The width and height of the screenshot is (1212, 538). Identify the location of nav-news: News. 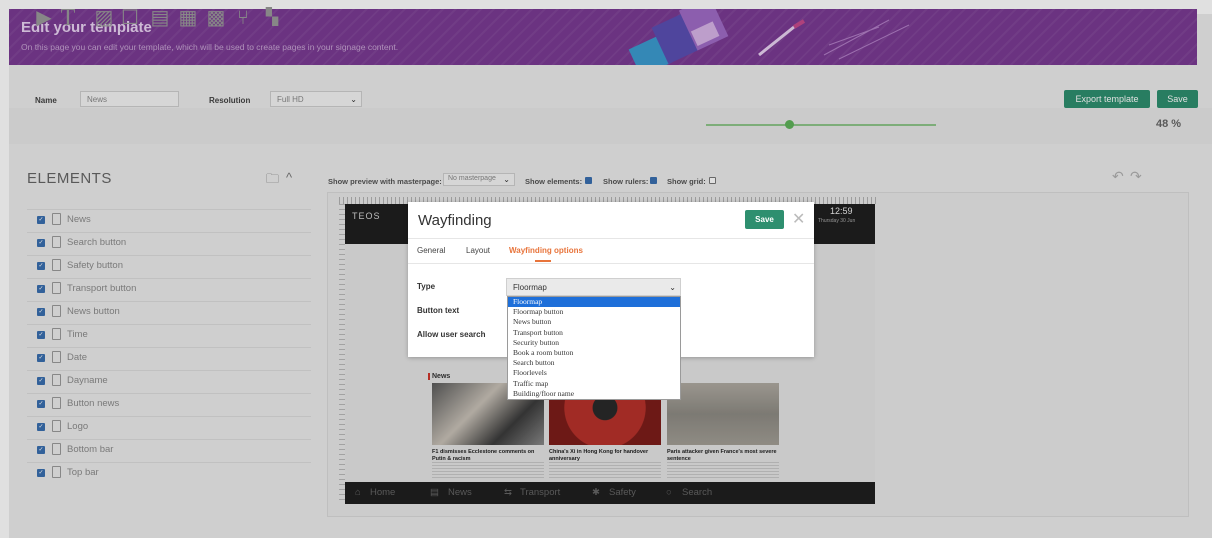
(460, 492).